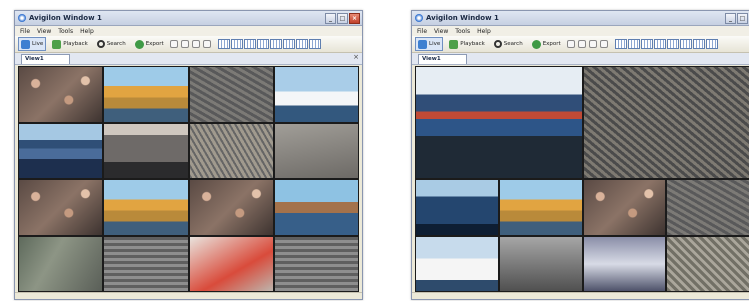 The image size is (749, 301). I want to click on title-bar: Avigilon Window 1 _ □ ×, so click(188, 18).